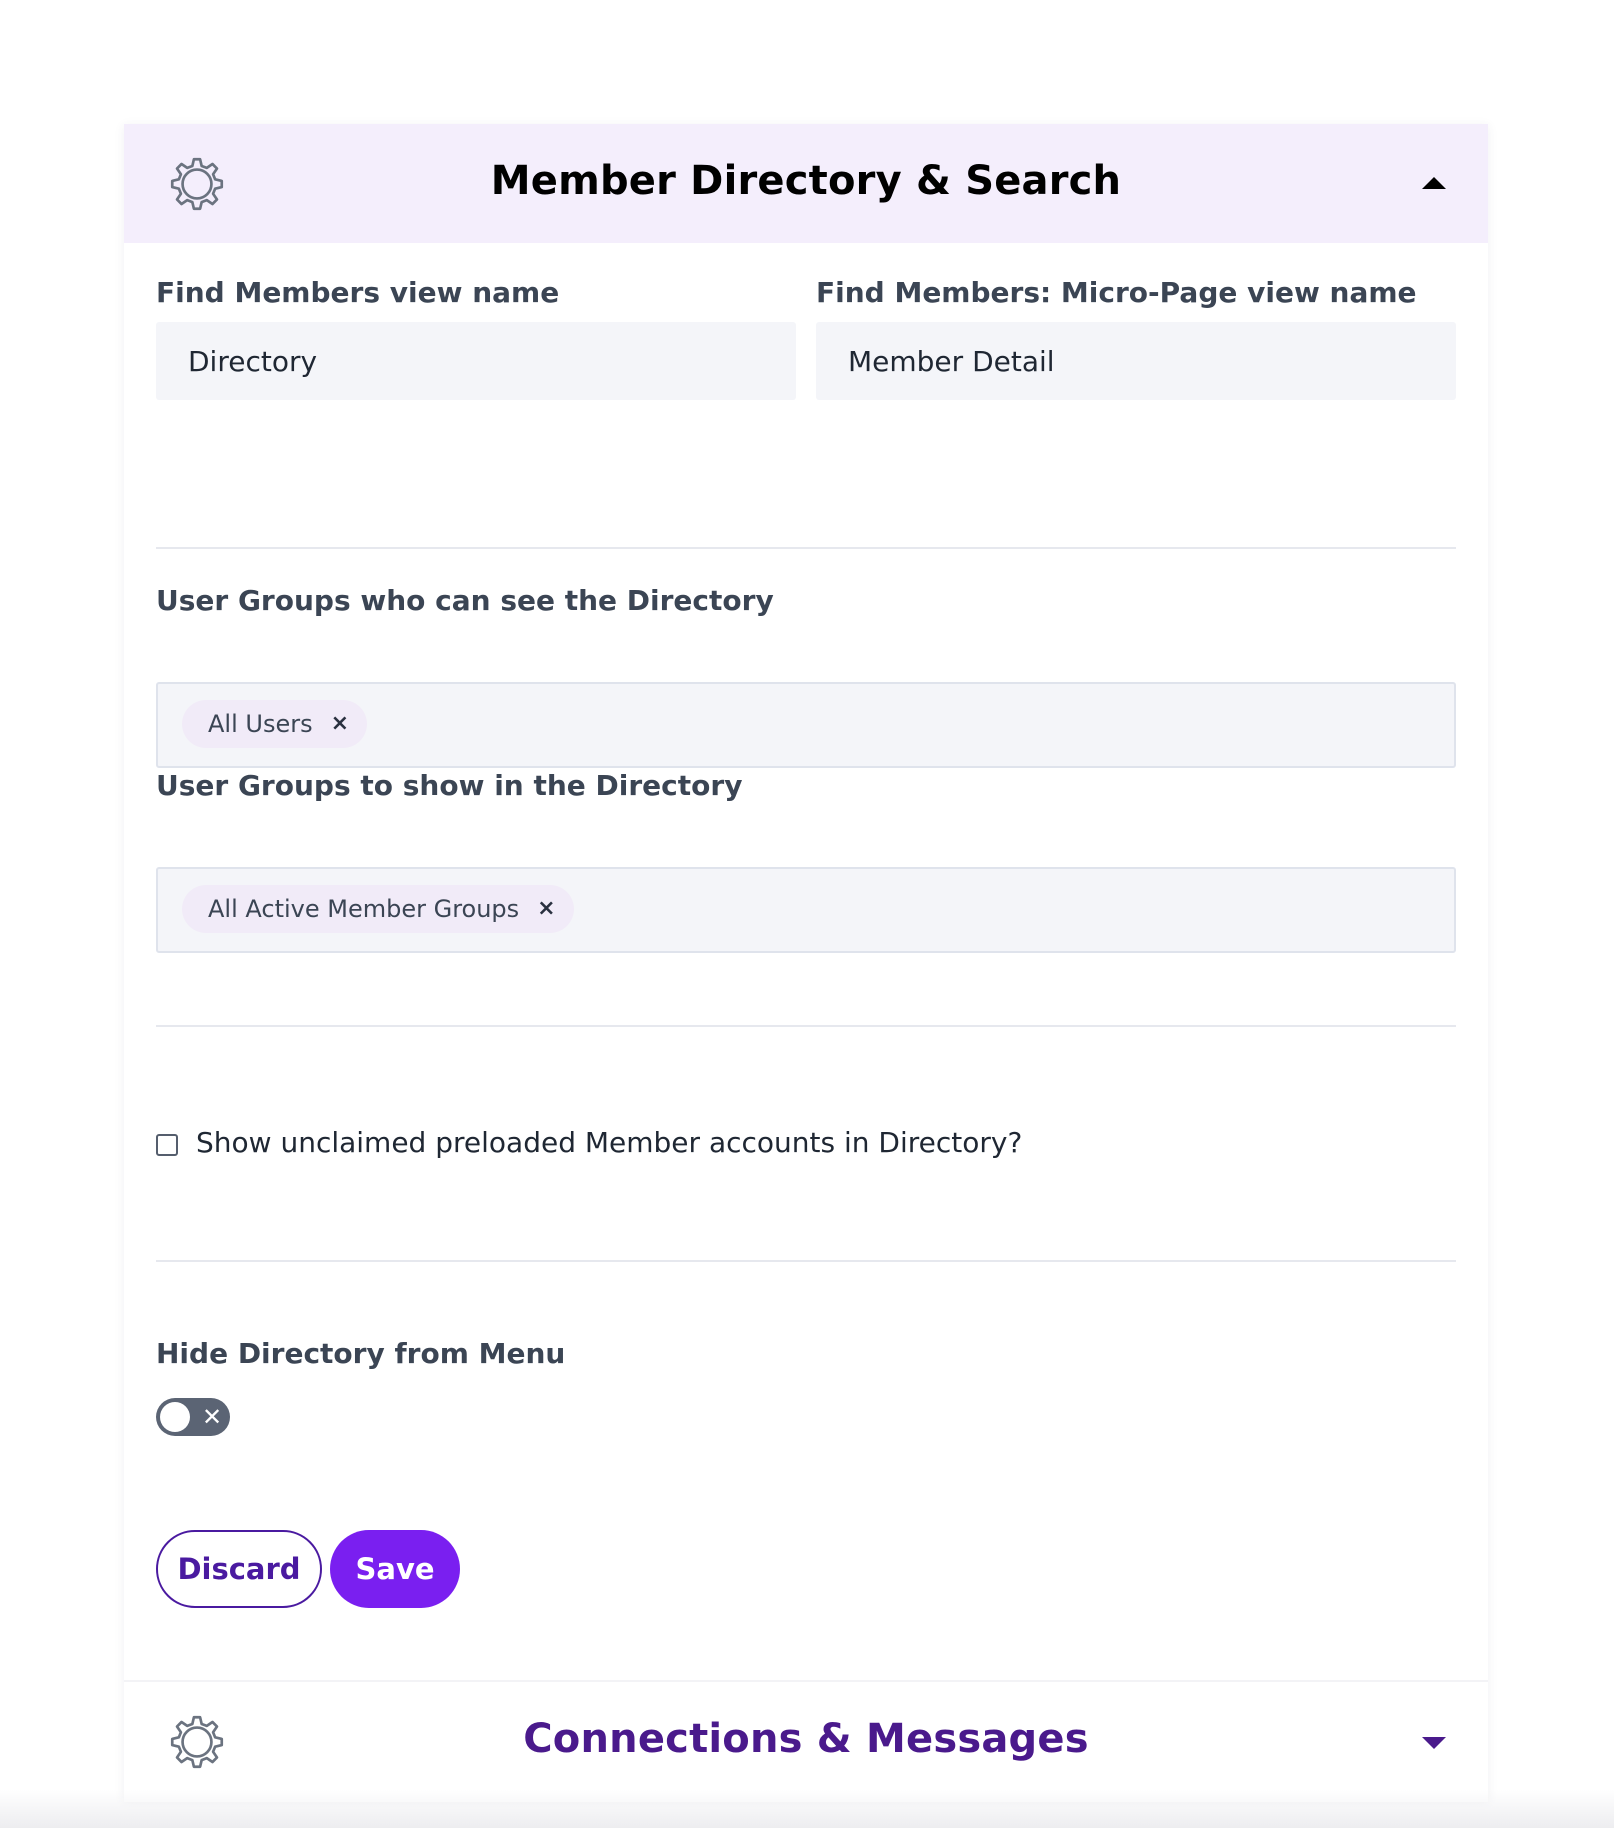 The width and height of the screenshot is (1614, 1828). I want to click on hide-directory-label: Hide Directory from Menu, so click(361, 1353).